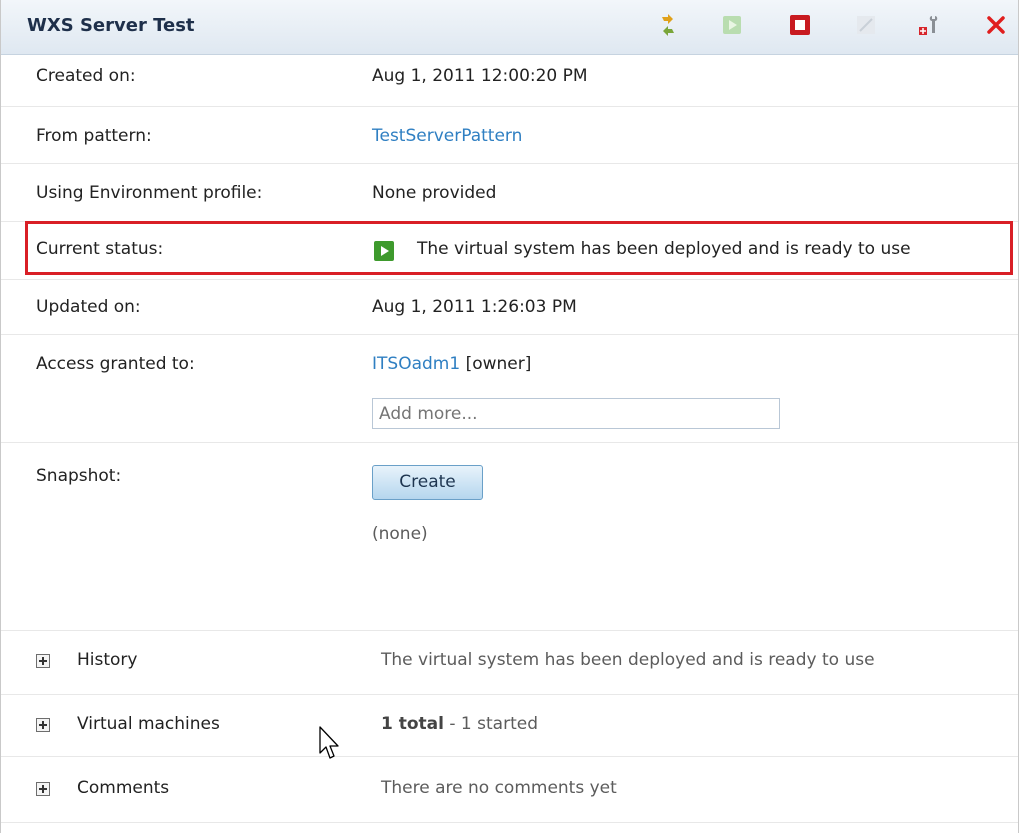 The image size is (1019, 834). Describe the element at coordinates (490, 724) in the screenshot. I see `vm-started: - 1 started` at that location.